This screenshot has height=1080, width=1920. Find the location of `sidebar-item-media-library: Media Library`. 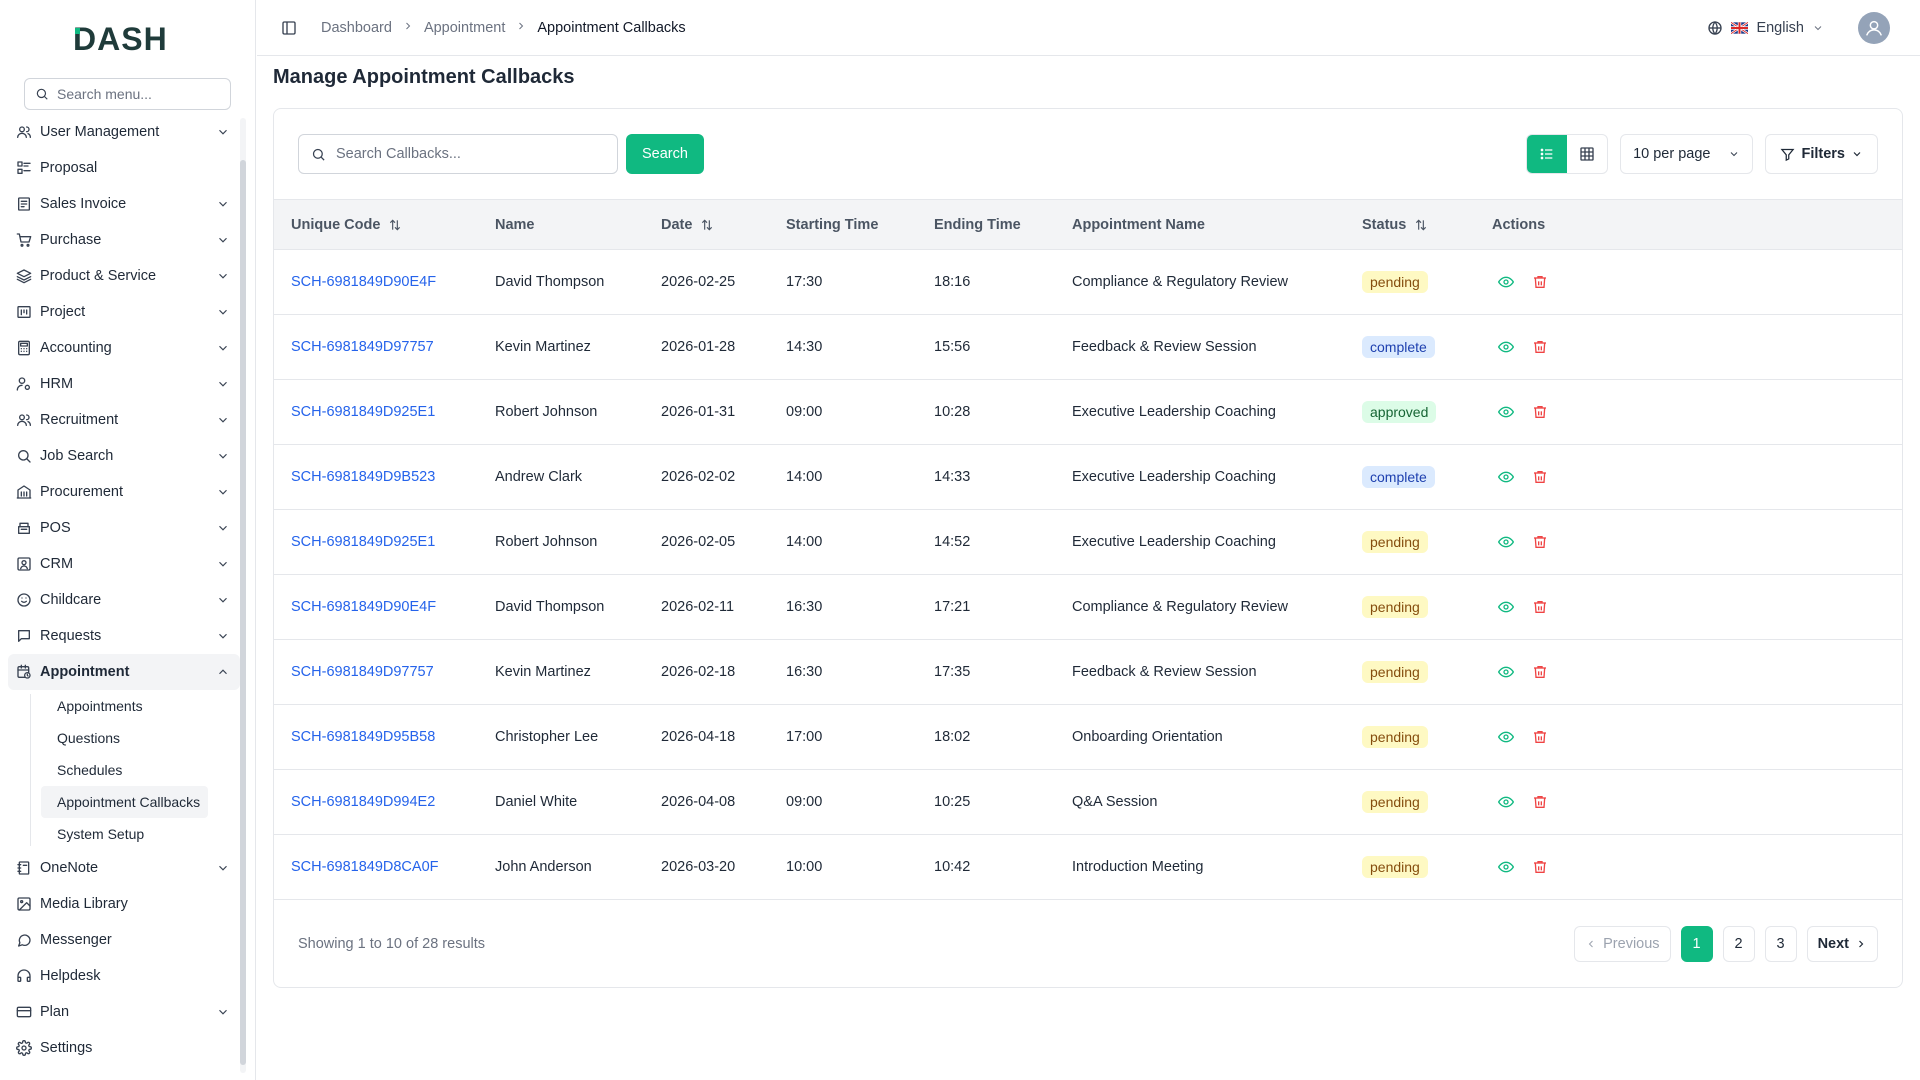

sidebar-item-media-library: Media Library is located at coordinates (124, 904).